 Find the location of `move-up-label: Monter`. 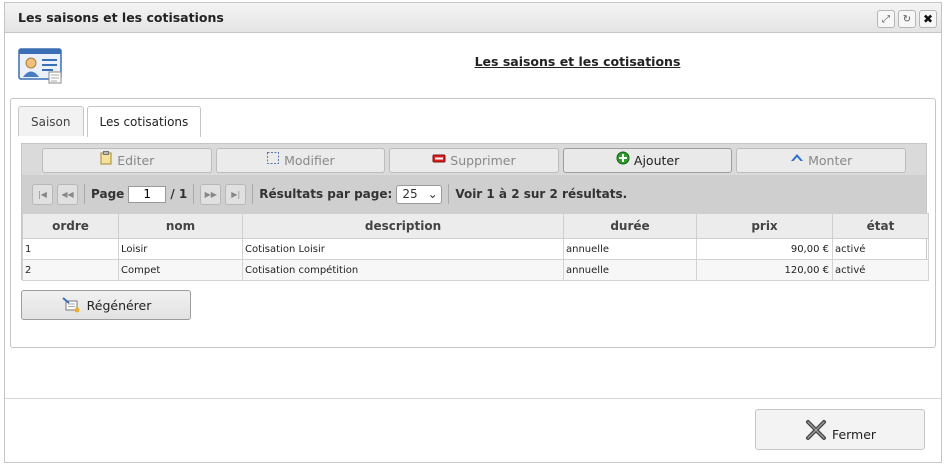

move-up-label: Monter is located at coordinates (830, 160).